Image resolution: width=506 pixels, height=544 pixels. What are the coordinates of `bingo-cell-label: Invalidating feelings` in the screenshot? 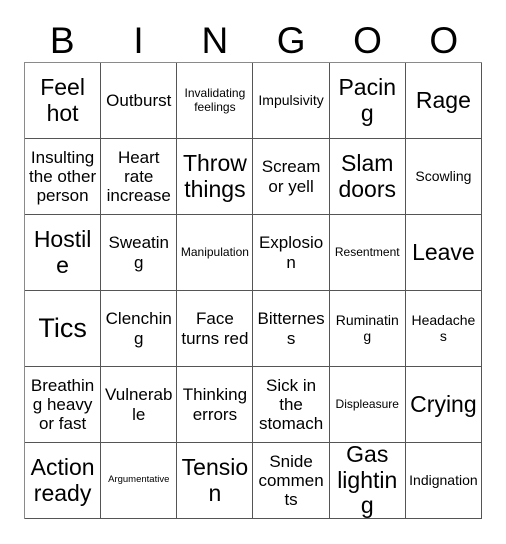 It's located at (215, 100).